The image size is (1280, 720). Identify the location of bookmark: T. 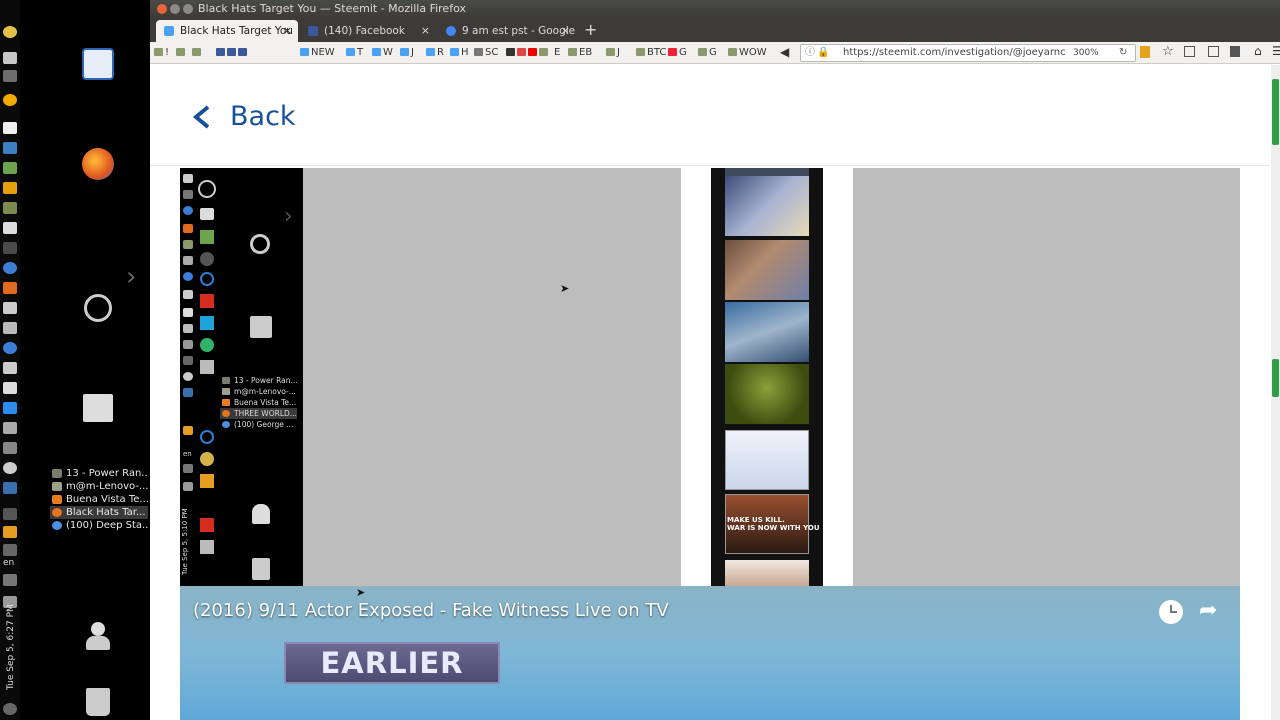
(354, 53).